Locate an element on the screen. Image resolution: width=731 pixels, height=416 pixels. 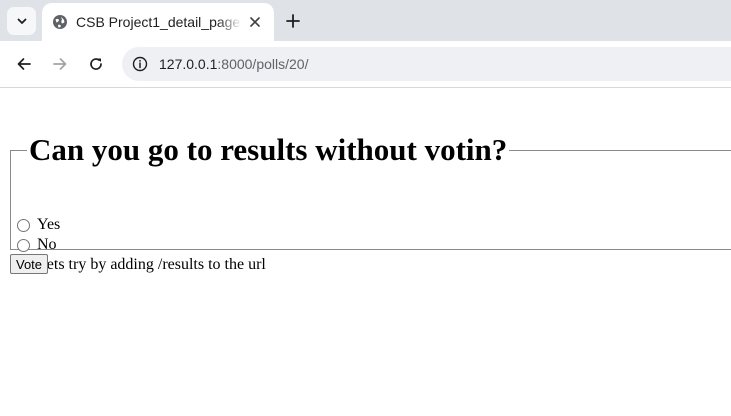
tab-title: CSB Project1_detail_page is located at coordinates (158, 22).